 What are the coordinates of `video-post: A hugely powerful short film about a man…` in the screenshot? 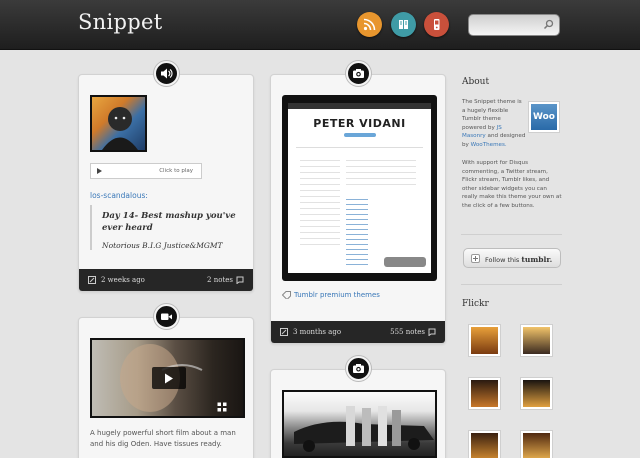 It's located at (166, 387).